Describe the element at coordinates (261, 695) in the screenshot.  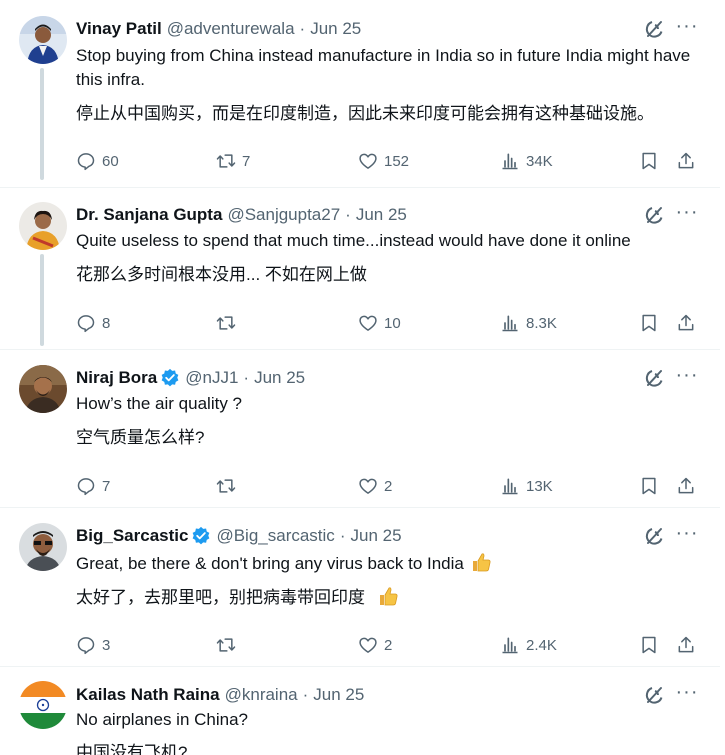
I see `author-handle: @knraina` at that location.